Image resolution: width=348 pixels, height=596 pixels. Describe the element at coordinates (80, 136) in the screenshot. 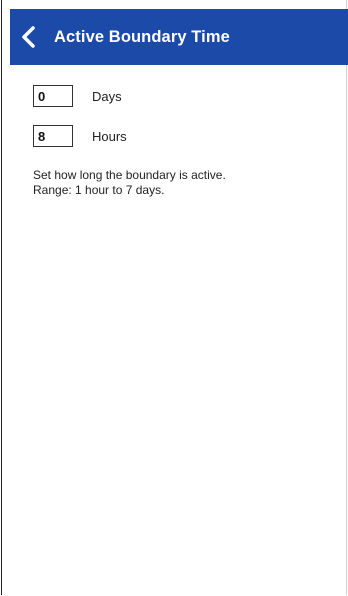

I see `hours-row: Hours` at that location.